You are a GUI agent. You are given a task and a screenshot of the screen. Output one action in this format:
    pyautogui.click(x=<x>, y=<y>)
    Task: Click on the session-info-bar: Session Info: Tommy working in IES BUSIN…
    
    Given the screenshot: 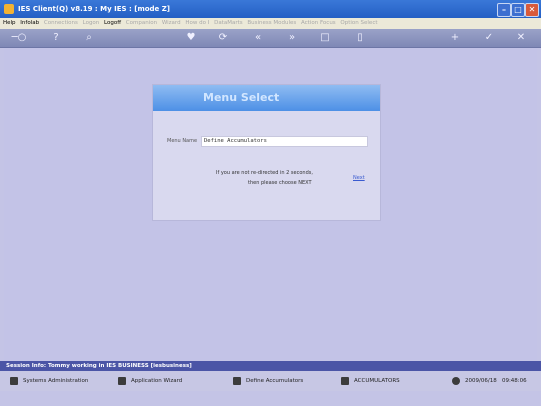 What is the action you would take?
    pyautogui.click(x=270, y=366)
    